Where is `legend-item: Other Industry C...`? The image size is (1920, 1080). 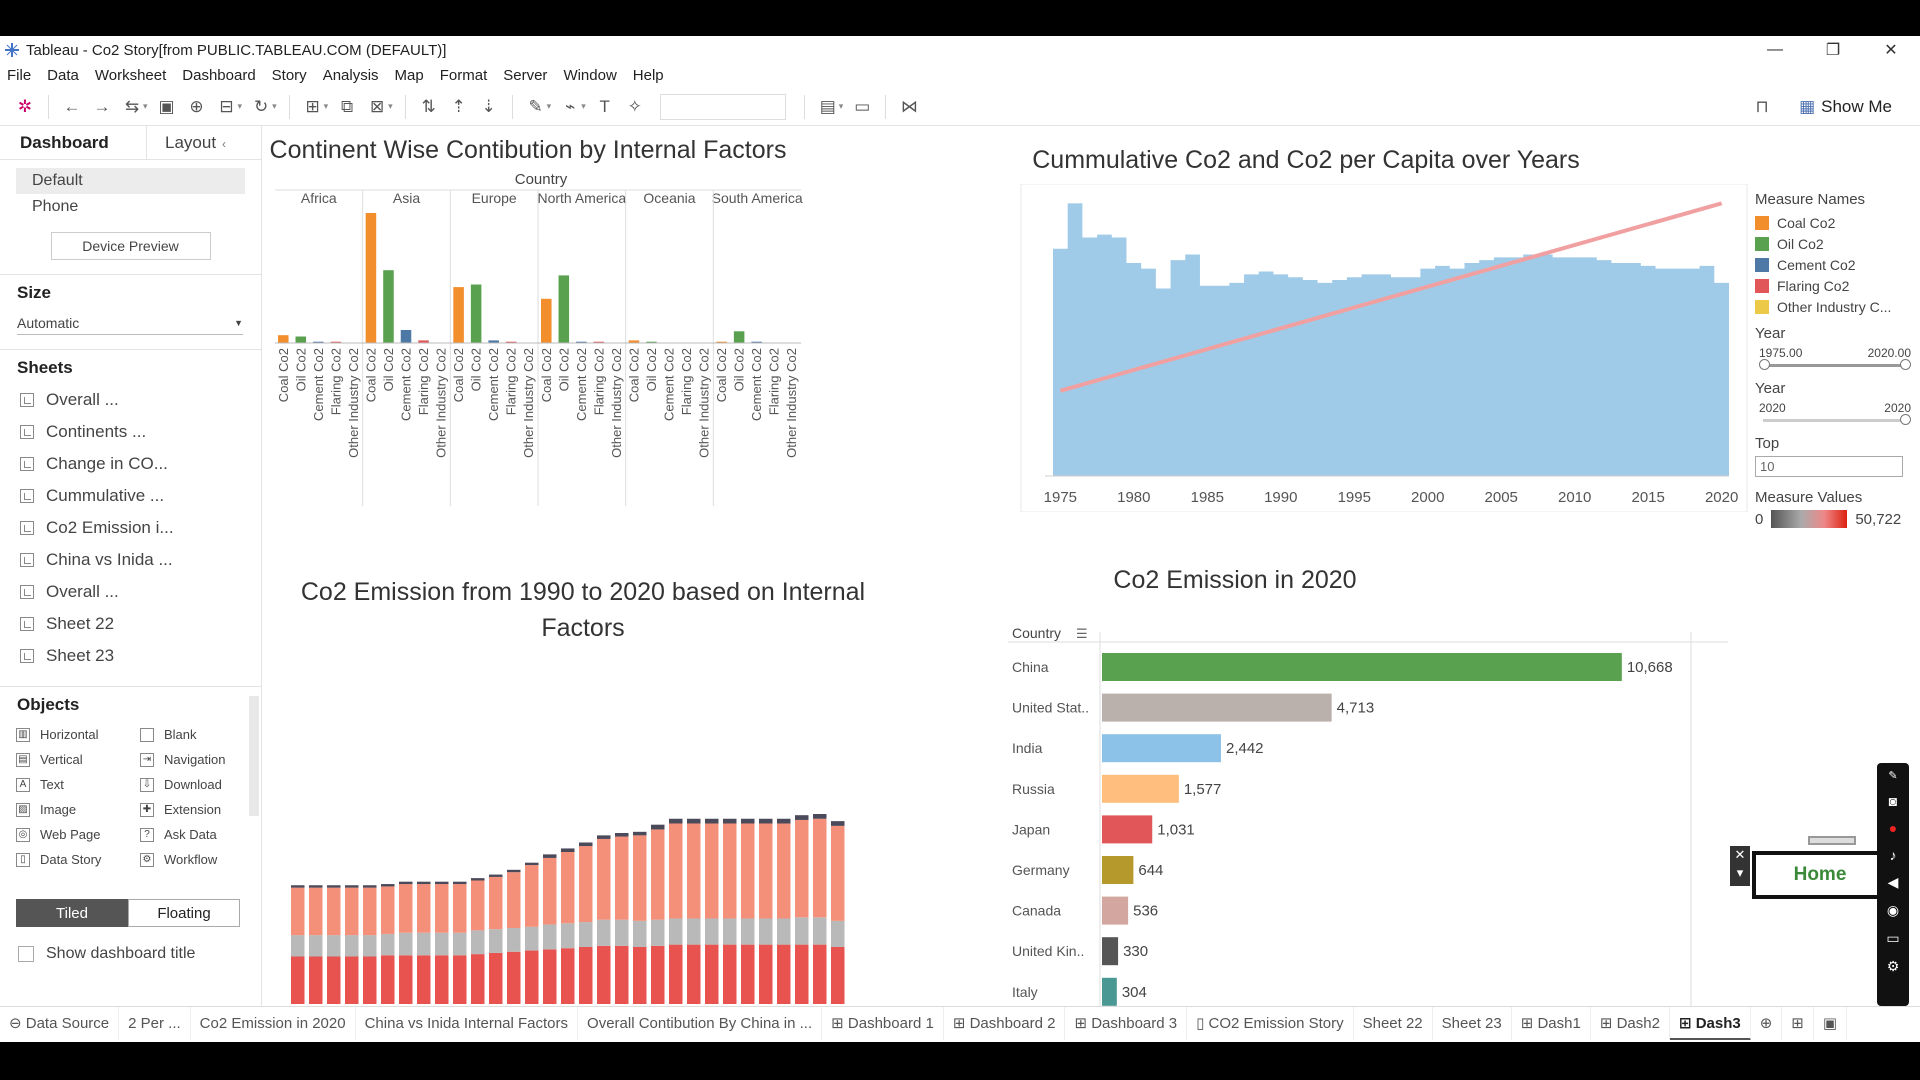 legend-item: Other Industry C... is located at coordinates (1835, 306).